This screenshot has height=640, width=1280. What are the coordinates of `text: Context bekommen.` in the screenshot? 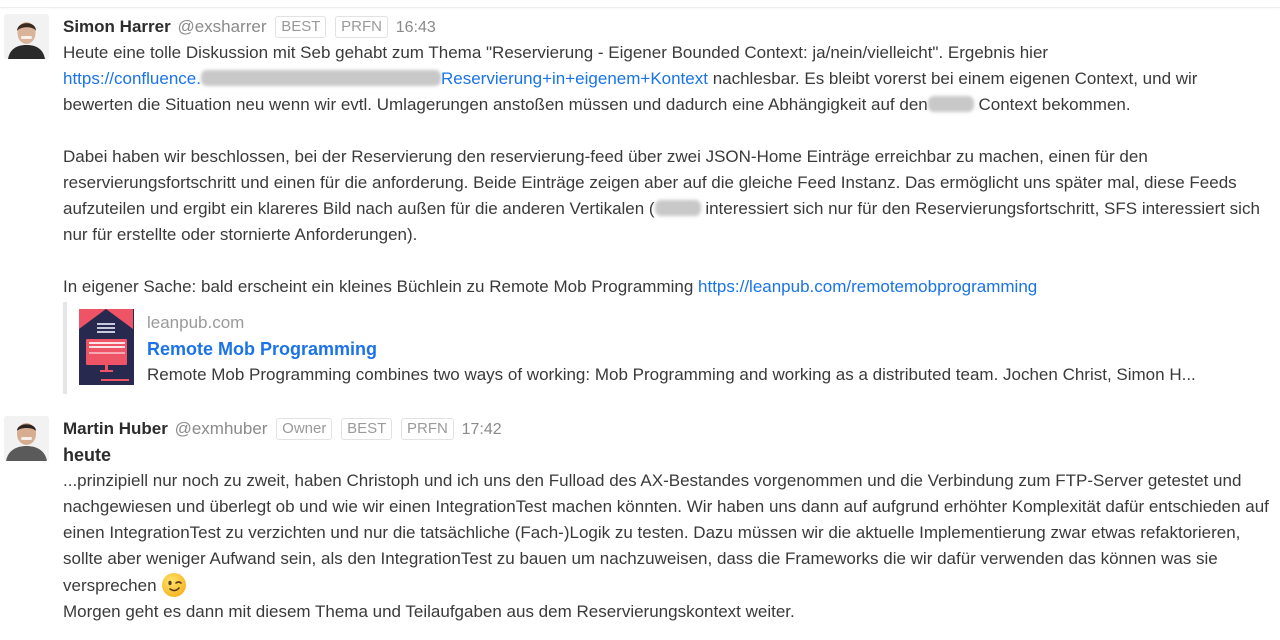 It's located at (1052, 104).